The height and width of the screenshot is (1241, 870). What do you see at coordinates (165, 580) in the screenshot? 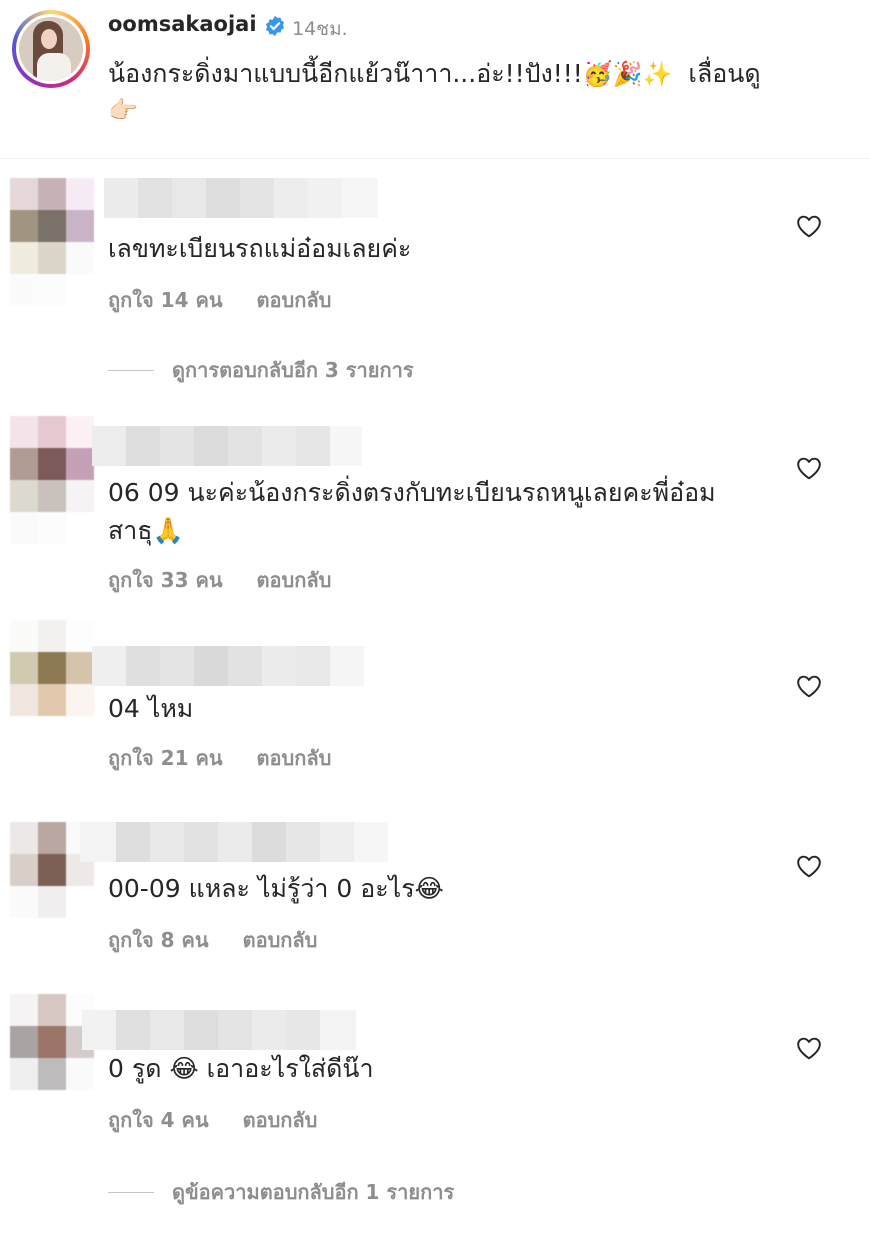
I see `like-count: ถูกใจ 33 คน` at bounding box center [165, 580].